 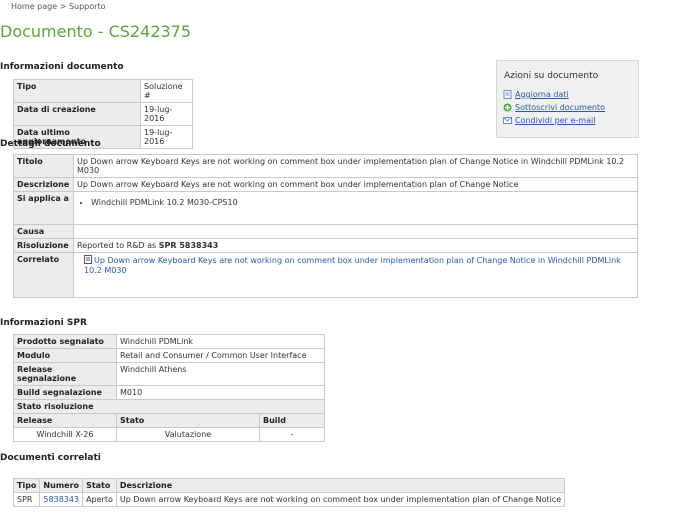 I want to click on doc-info-heading: Informazioni documento, so click(x=62, y=67).